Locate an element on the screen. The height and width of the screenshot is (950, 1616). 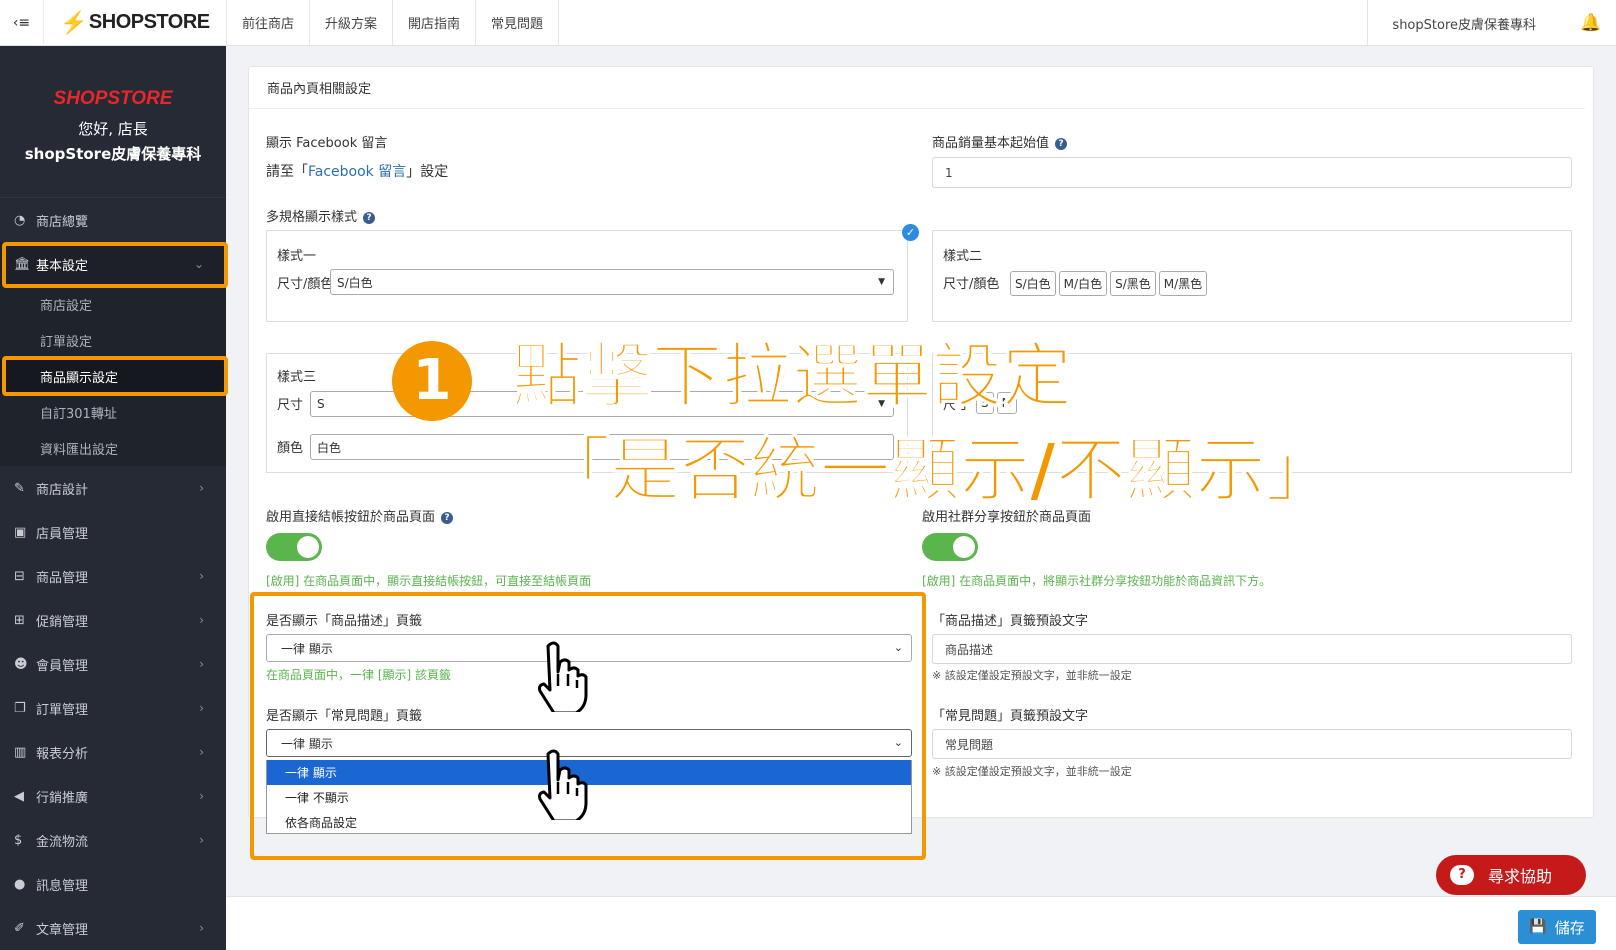
help-button: ? 尋求協助 is located at coordinates (1511, 875).